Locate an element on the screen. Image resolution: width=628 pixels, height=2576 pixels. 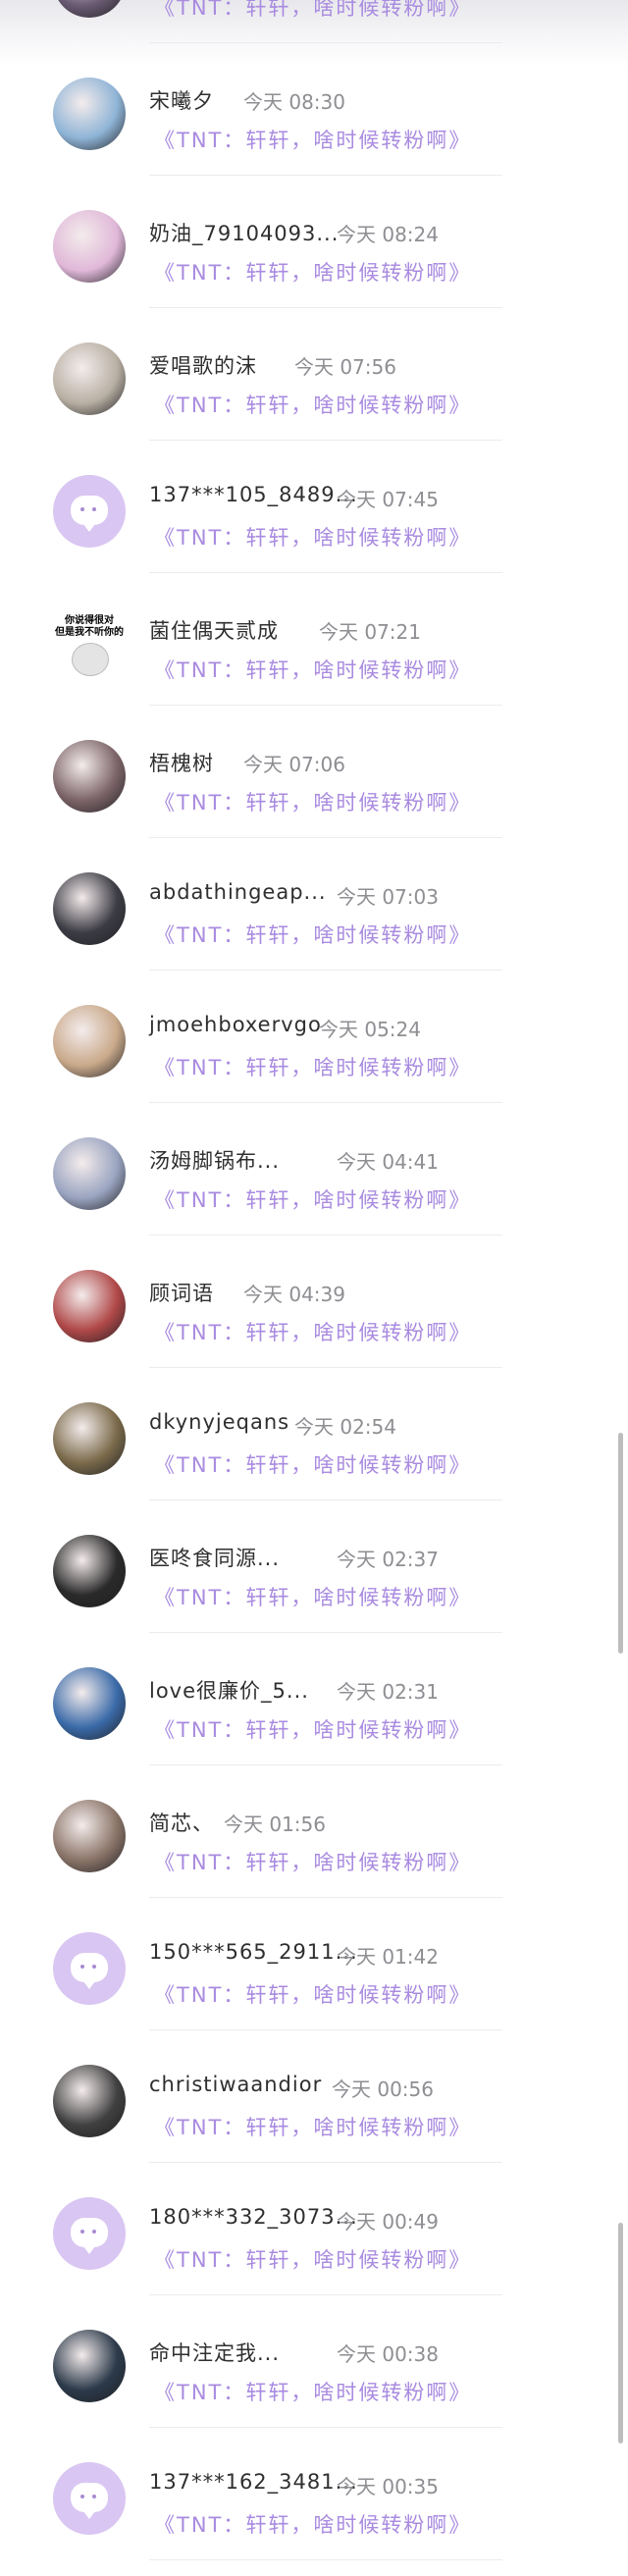
list-item: jmoehboxervgo 今天 05:24 《TNT：轩轩，啥时候转粉啊》 is located at coordinates (314, 1039).